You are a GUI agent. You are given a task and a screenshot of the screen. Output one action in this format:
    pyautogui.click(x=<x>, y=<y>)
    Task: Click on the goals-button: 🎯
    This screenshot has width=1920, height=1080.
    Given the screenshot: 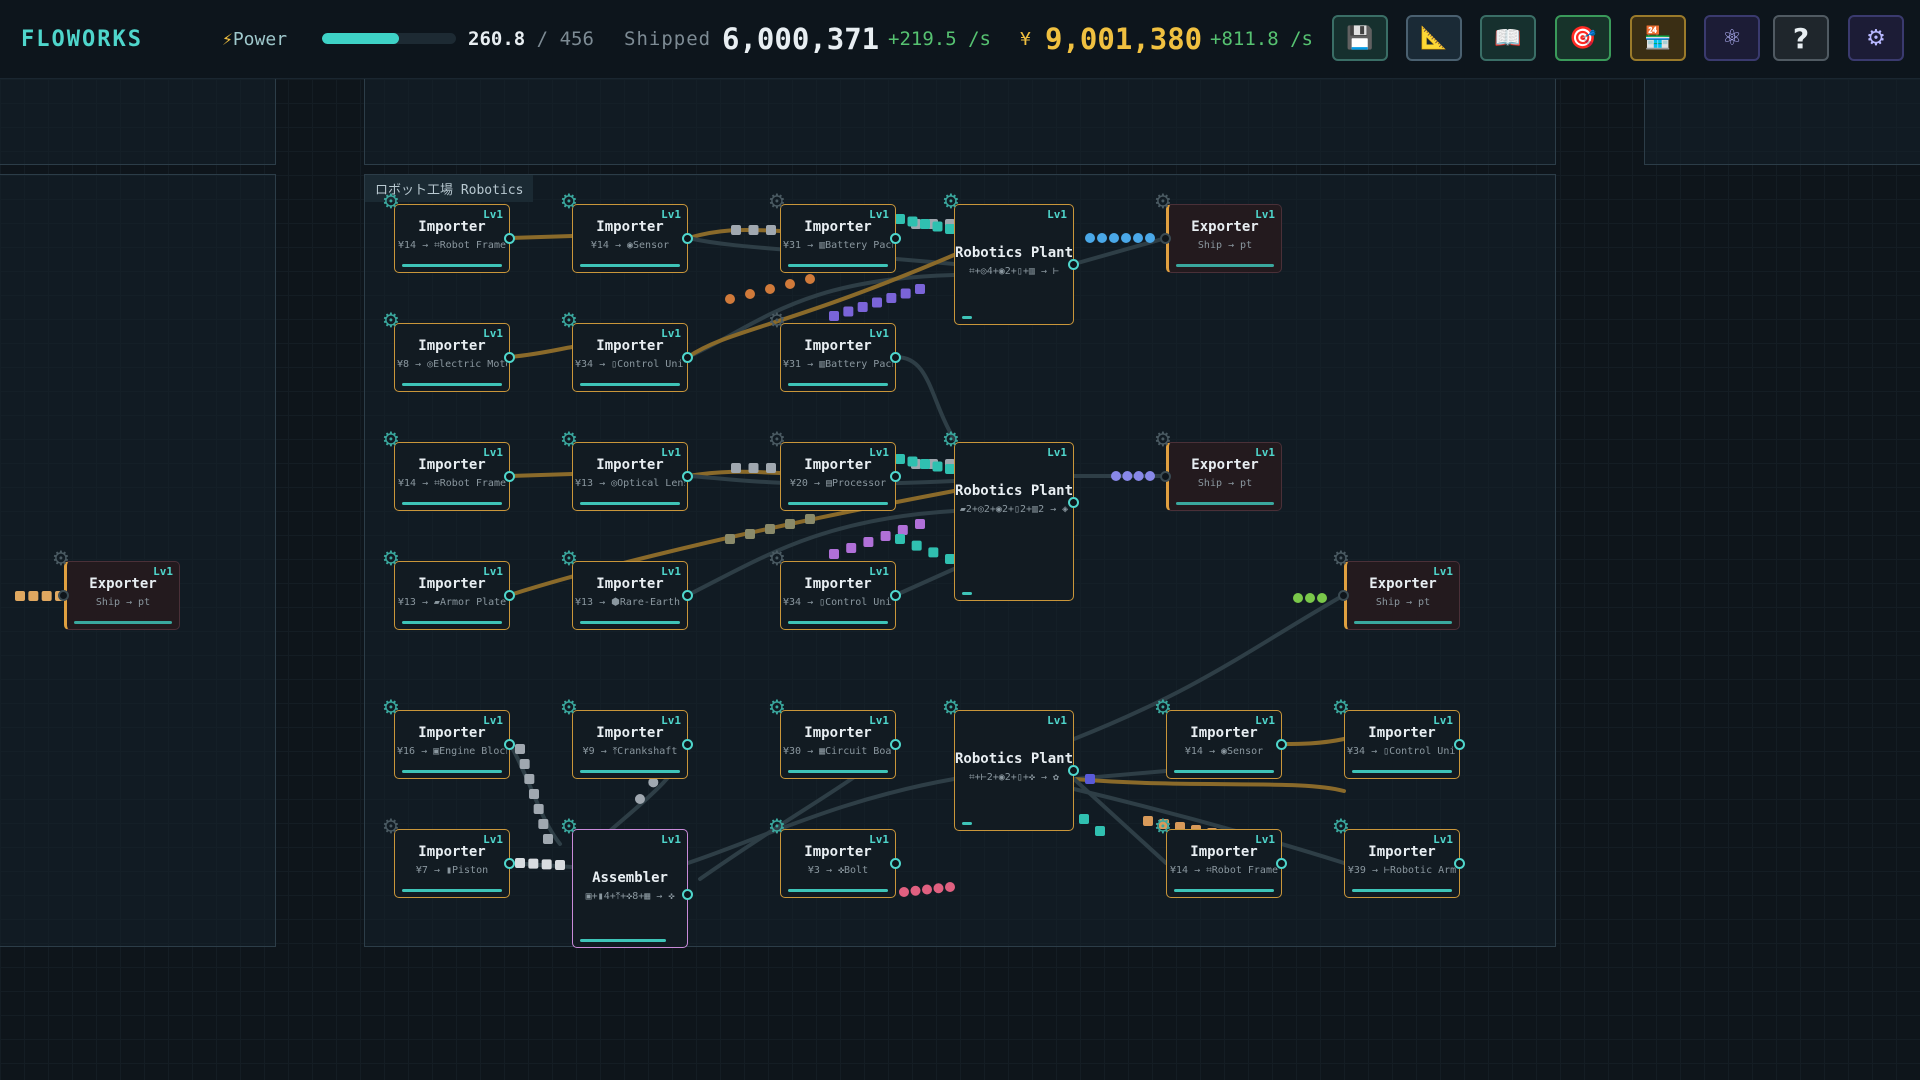 What is the action you would take?
    pyautogui.click(x=1583, y=38)
    